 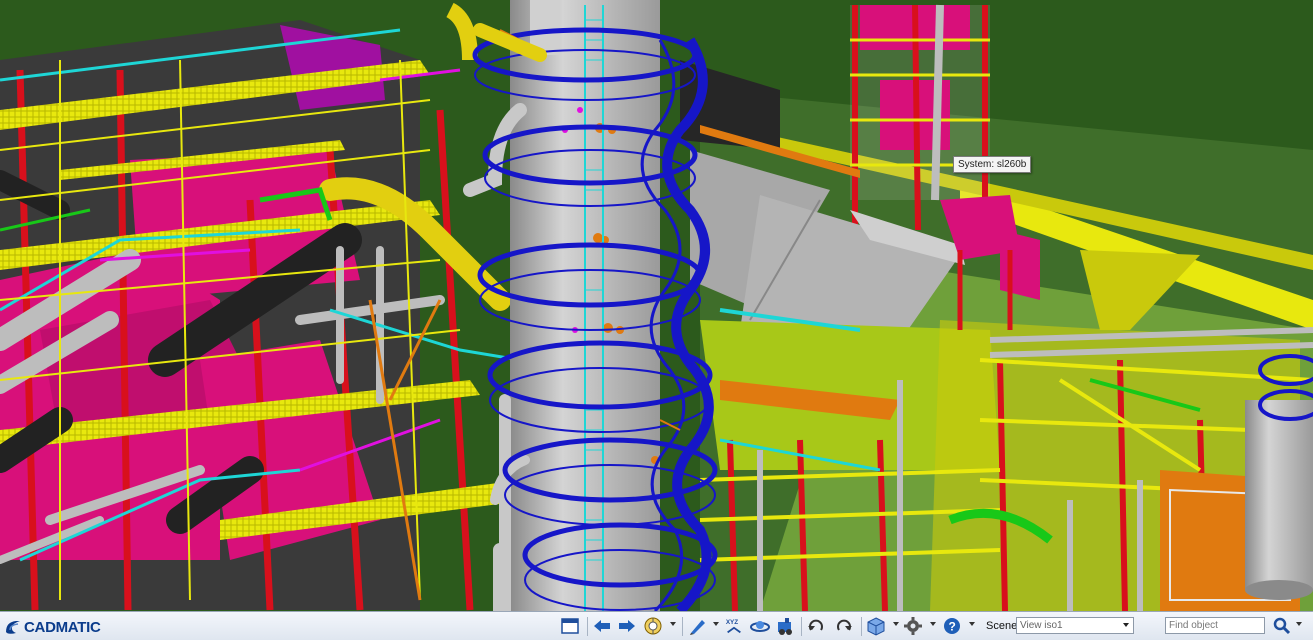 What do you see at coordinates (1215, 625) in the screenshot?
I see `find-object-input` at bounding box center [1215, 625].